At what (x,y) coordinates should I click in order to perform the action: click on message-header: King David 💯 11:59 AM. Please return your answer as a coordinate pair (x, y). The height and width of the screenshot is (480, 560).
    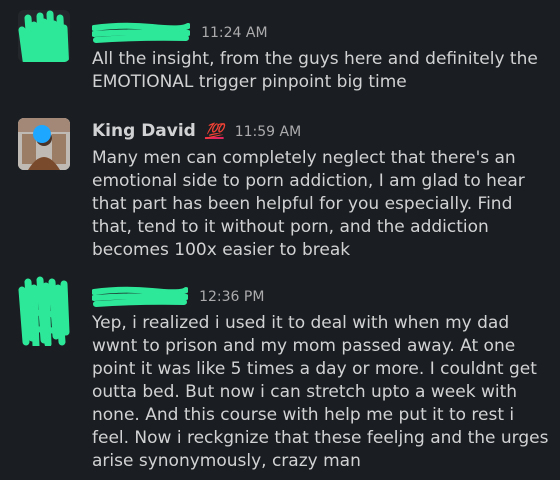
    Looking at the image, I should click on (322, 131).